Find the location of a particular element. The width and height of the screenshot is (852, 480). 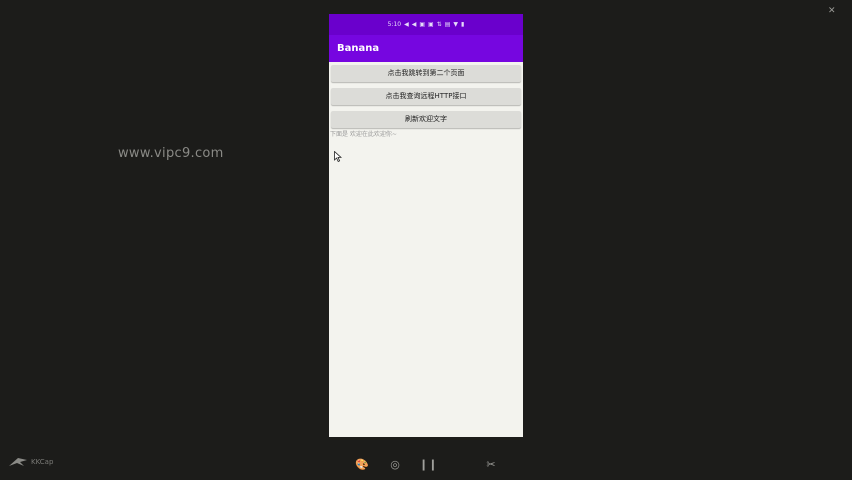

bird-logo-icon is located at coordinates (18, 462).